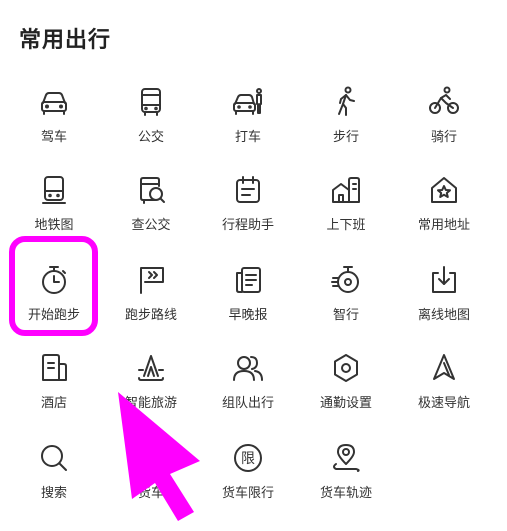 The height and width of the screenshot is (531, 507). What do you see at coordinates (151, 212) in the screenshot?
I see `shortcut-bus-search: 查公交` at bounding box center [151, 212].